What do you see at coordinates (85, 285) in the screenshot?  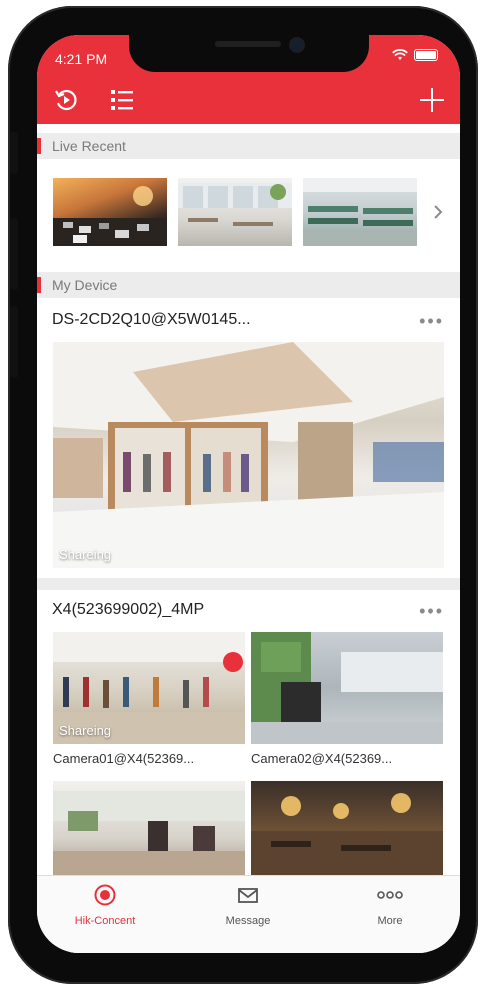 I see `my-device-title: My Device` at bounding box center [85, 285].